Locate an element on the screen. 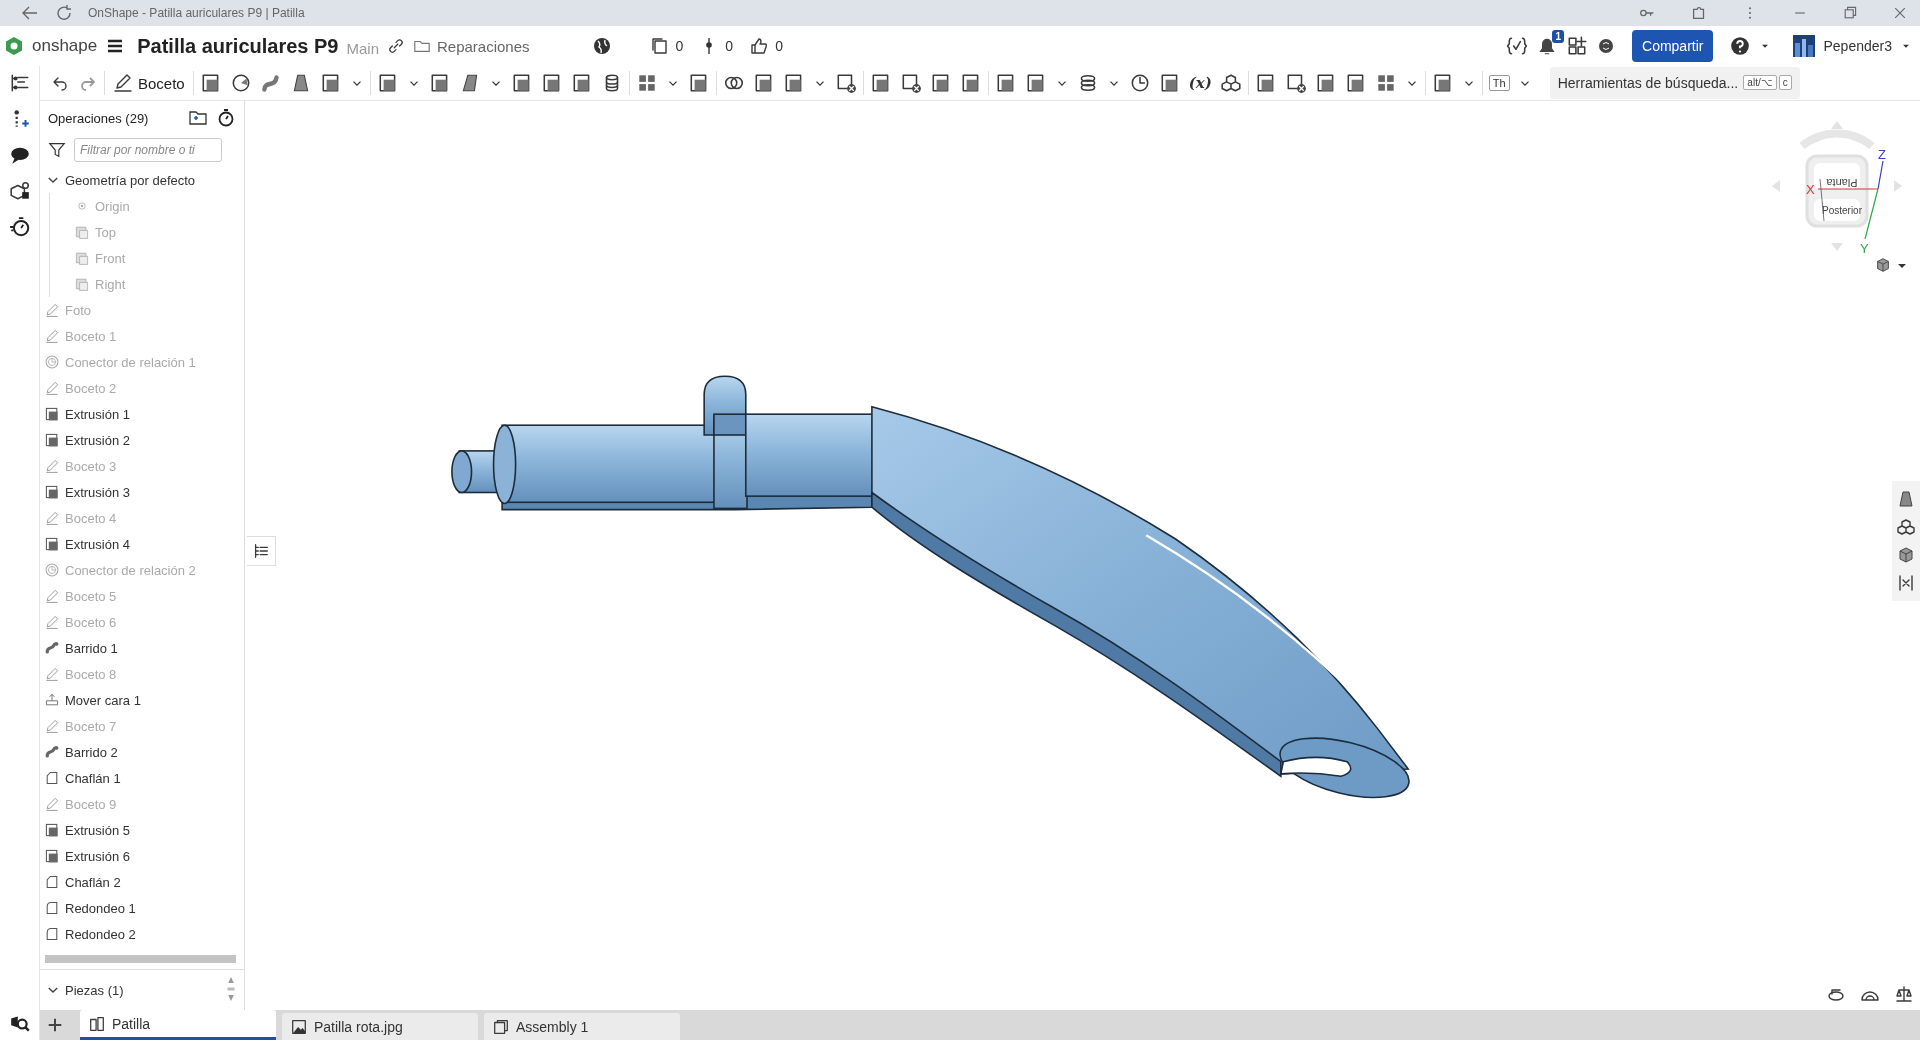 This screenshot has height=1040, width=1920. scale-icon is located at coordinates (1904, 994).